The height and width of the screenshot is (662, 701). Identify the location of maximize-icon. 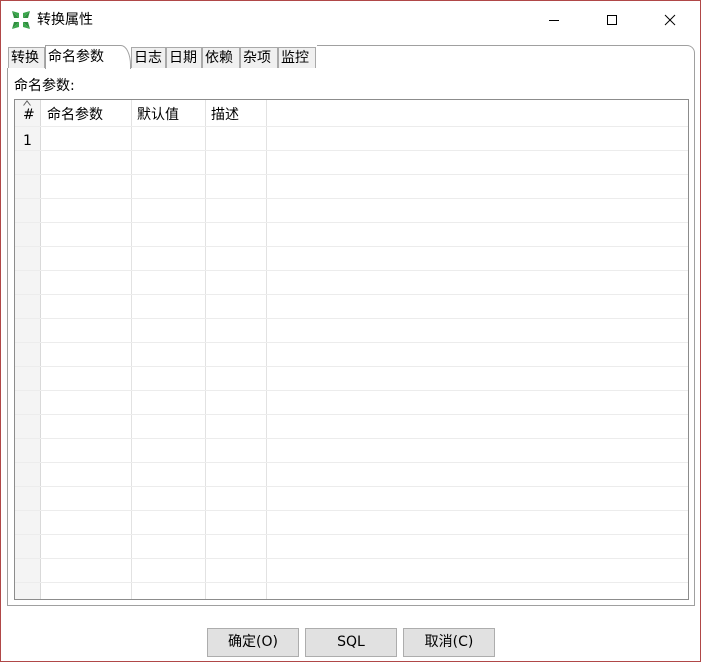
(612, 20).